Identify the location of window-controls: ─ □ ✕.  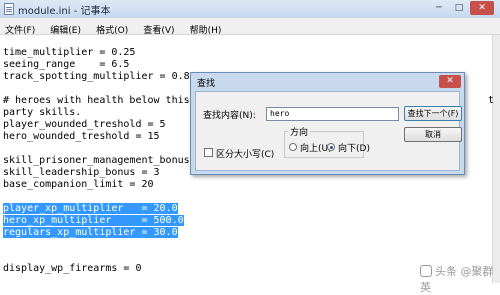
(462, 8).